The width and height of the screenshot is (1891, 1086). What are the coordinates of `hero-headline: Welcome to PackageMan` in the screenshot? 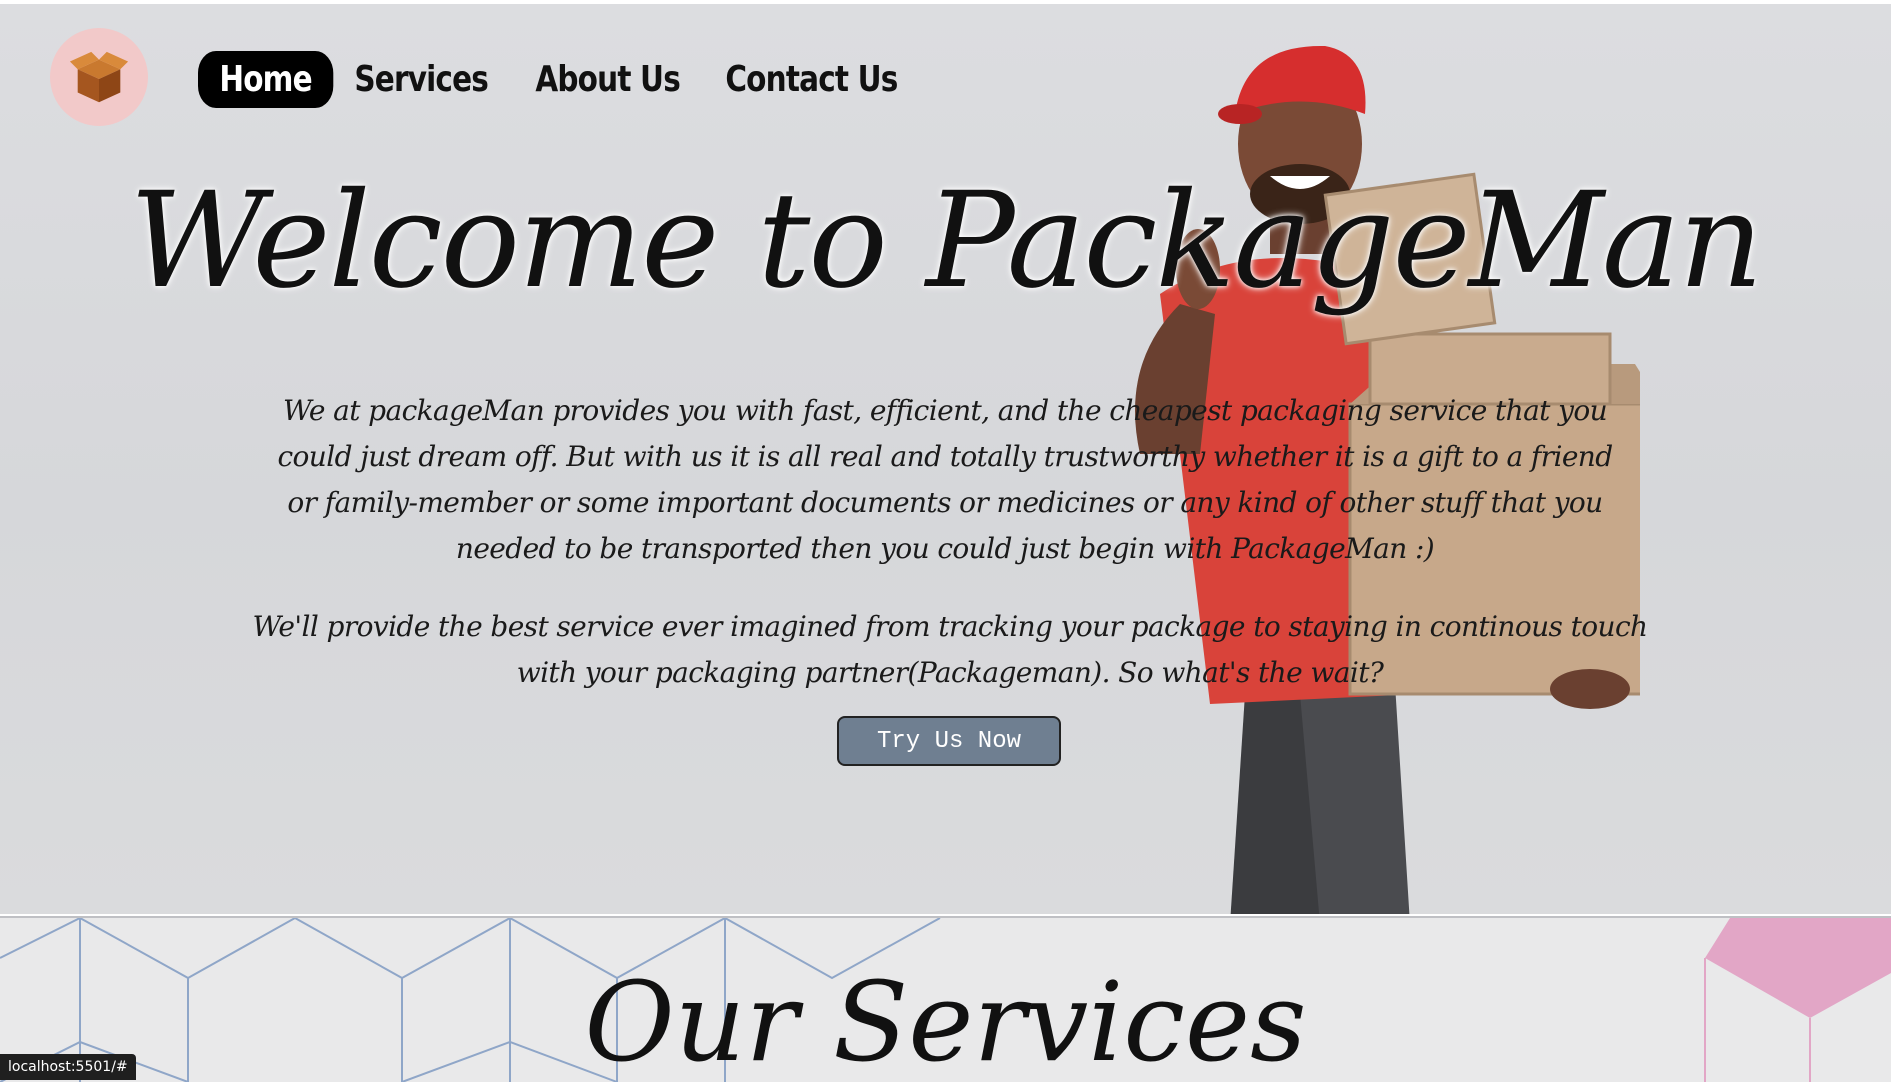 It's located at (946, 241).